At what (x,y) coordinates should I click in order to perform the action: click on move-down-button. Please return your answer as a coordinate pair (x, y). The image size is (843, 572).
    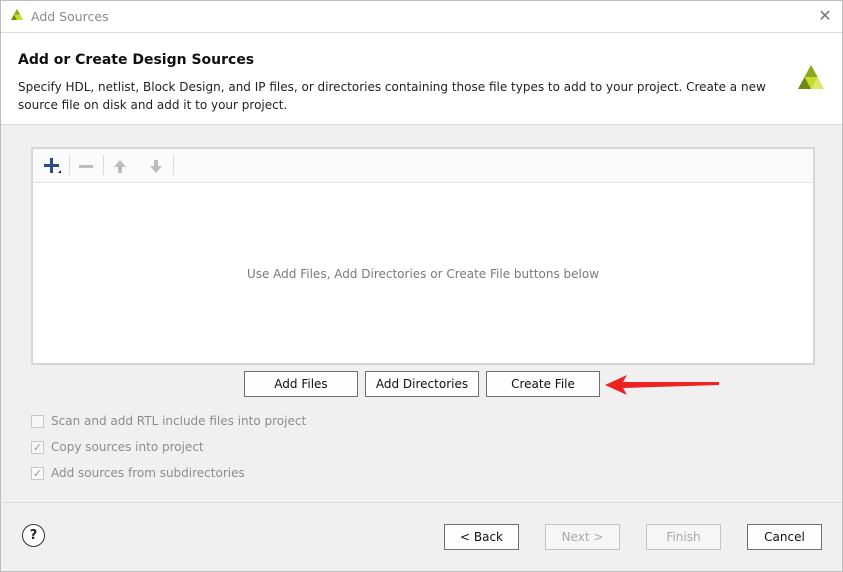
    Looking at the image, I should click on (156, 166).